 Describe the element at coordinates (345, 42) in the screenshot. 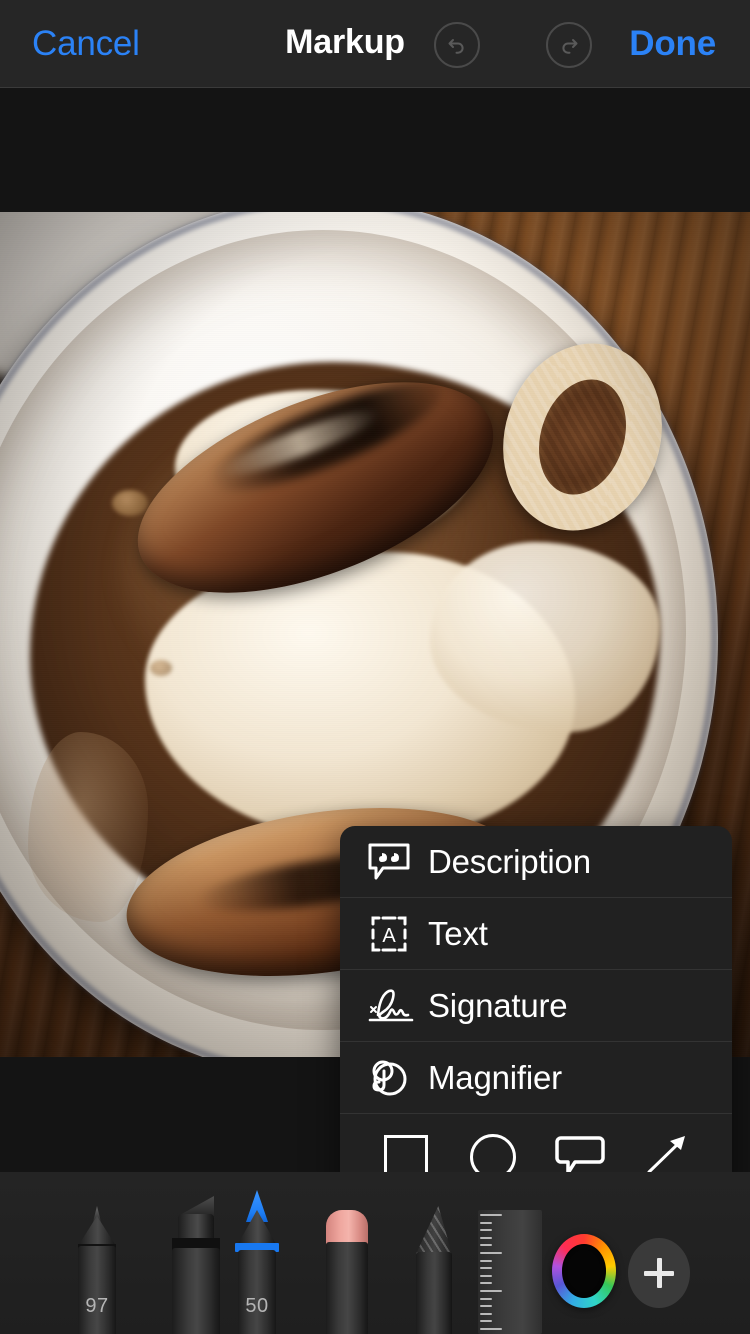

I see `page-title-label: Markup` at that location.